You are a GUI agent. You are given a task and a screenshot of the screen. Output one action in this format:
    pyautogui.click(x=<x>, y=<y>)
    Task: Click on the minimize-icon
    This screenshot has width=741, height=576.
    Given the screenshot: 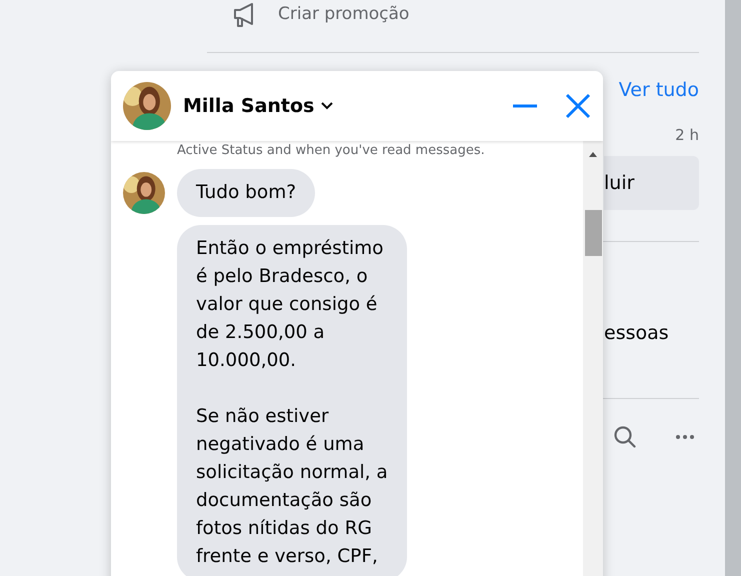 What is the action you would take?
    pyautogui.click(x=525, y=106)
    